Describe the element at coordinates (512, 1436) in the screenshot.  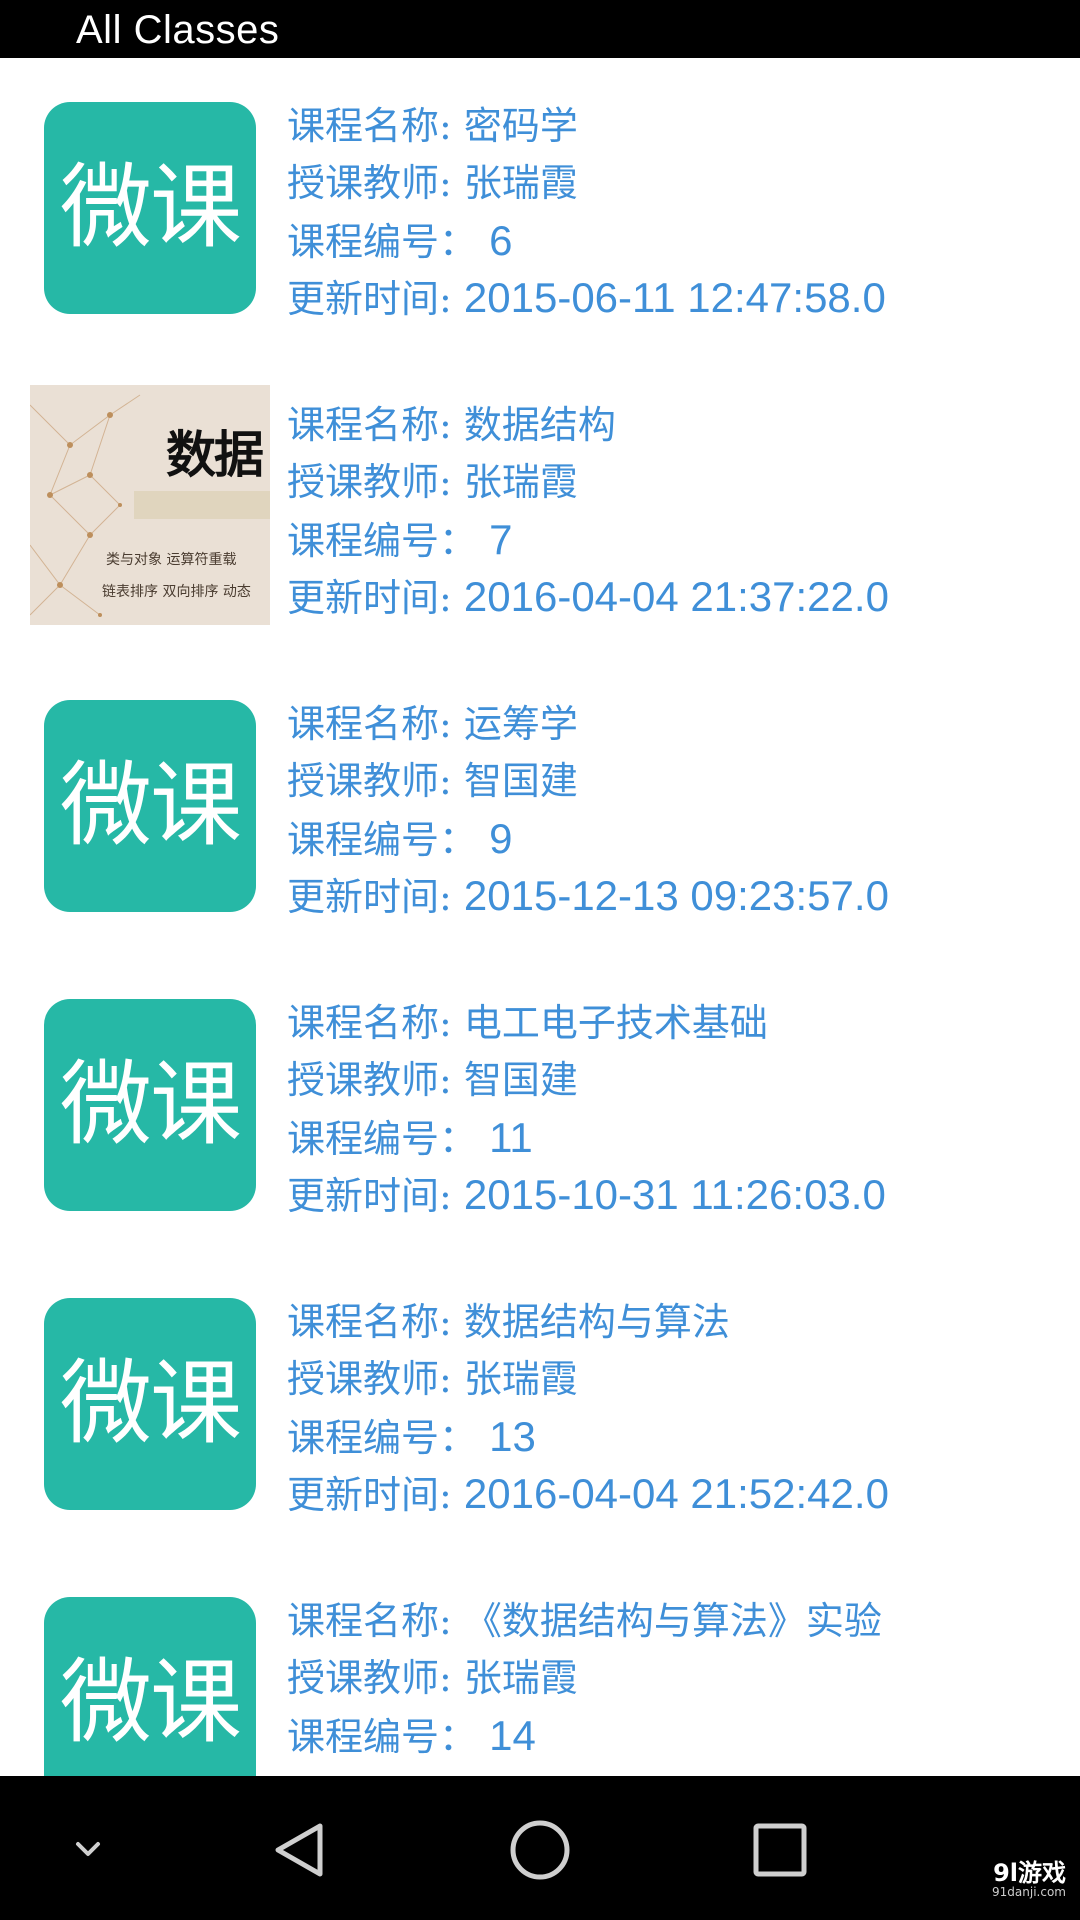
I see `course-id: 13` at that location.